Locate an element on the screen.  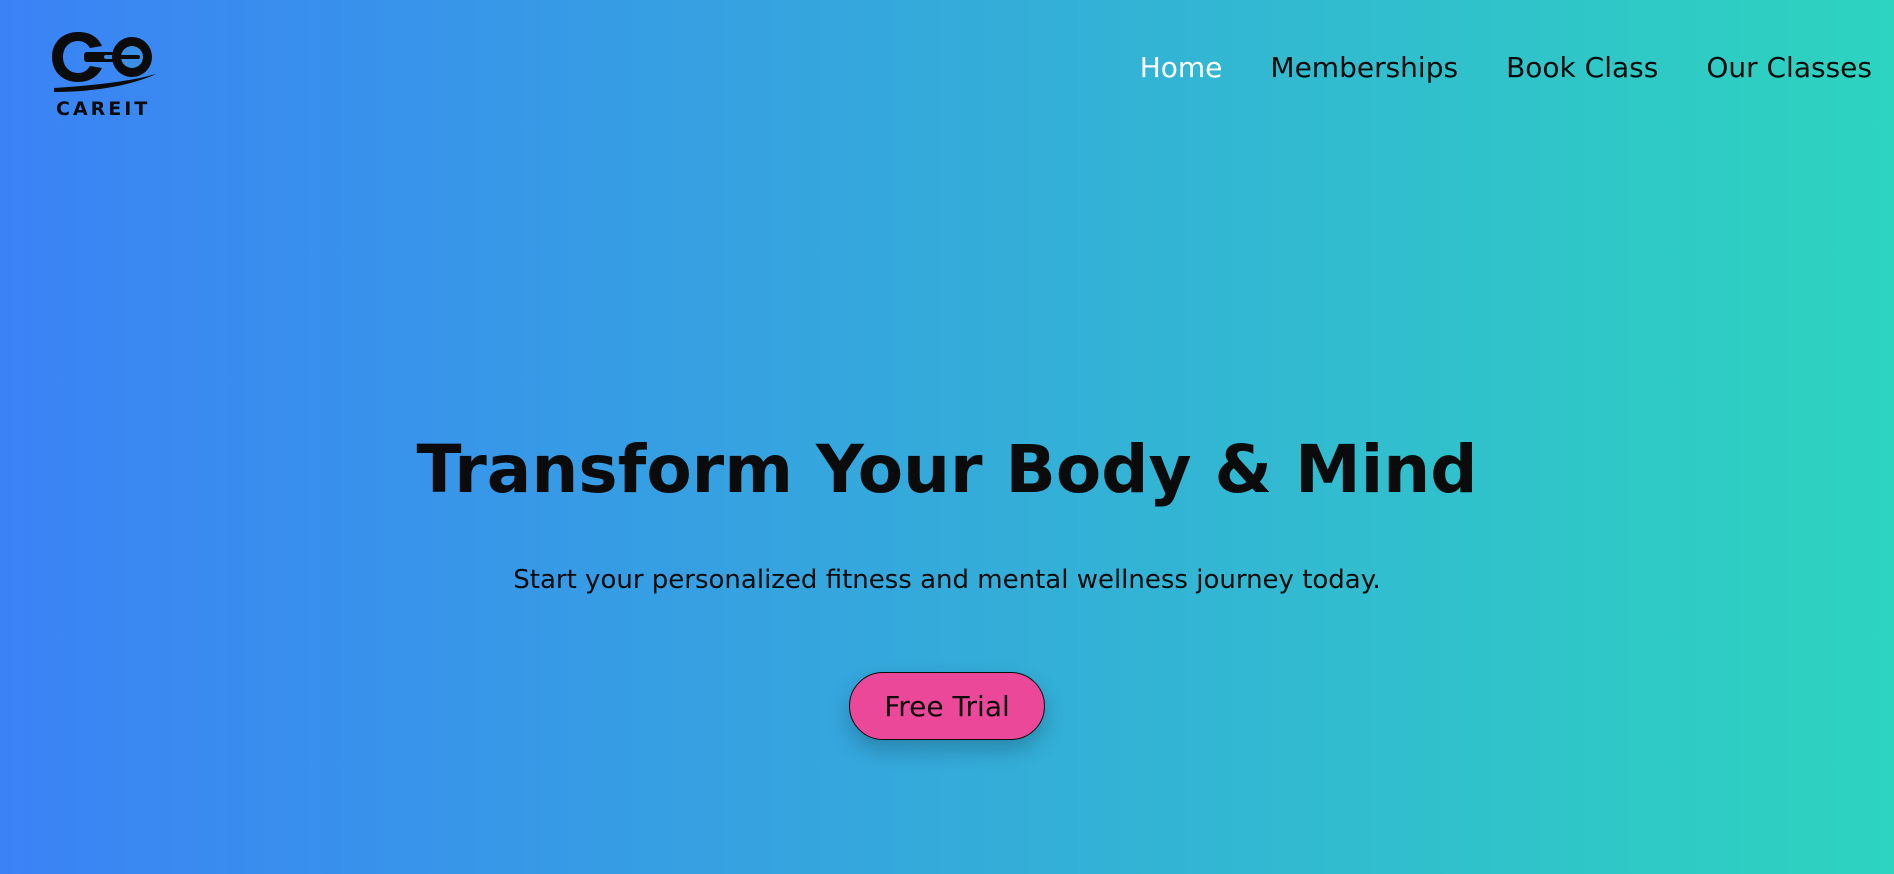
brand-logo: CAREIT is located at coordinates (103, 75).